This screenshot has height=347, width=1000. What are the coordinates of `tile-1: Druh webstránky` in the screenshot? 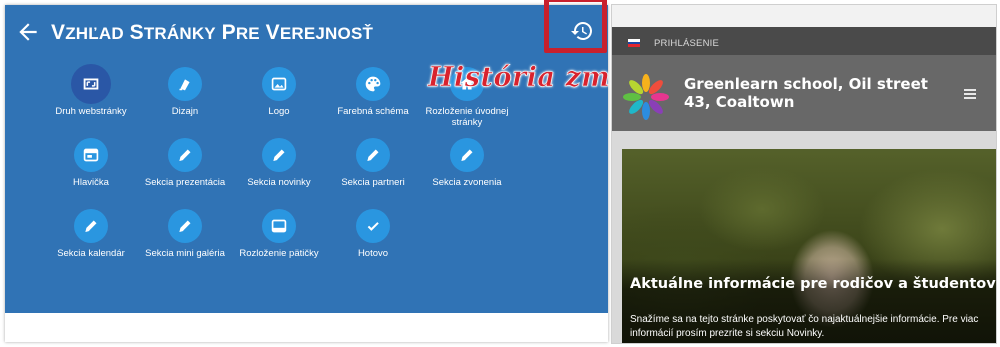 It's located at (91, 90).